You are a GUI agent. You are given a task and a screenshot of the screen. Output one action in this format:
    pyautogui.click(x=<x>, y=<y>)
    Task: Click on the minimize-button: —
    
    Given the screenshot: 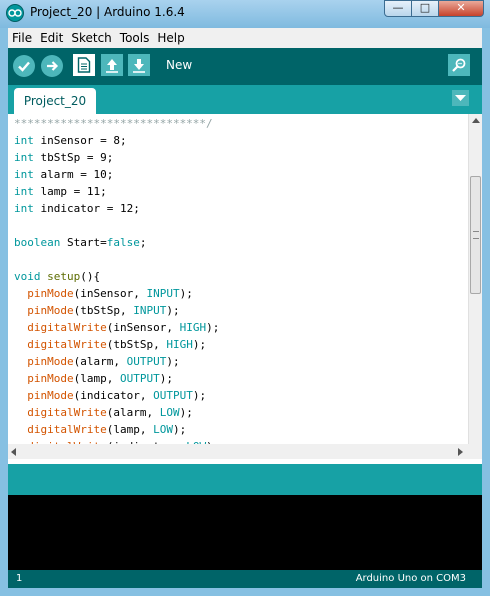 What is the action you would take?
    pyautogui.click(x=398, y=8)
    